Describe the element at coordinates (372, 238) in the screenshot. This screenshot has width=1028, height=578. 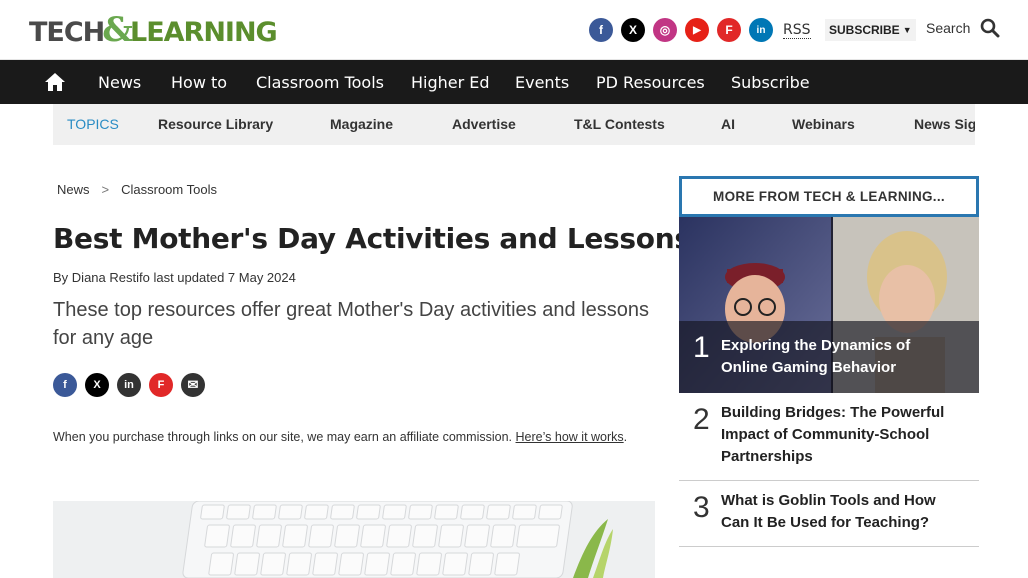
I see `article-title: Best Mother's Day Activities and Lessons` at that location.